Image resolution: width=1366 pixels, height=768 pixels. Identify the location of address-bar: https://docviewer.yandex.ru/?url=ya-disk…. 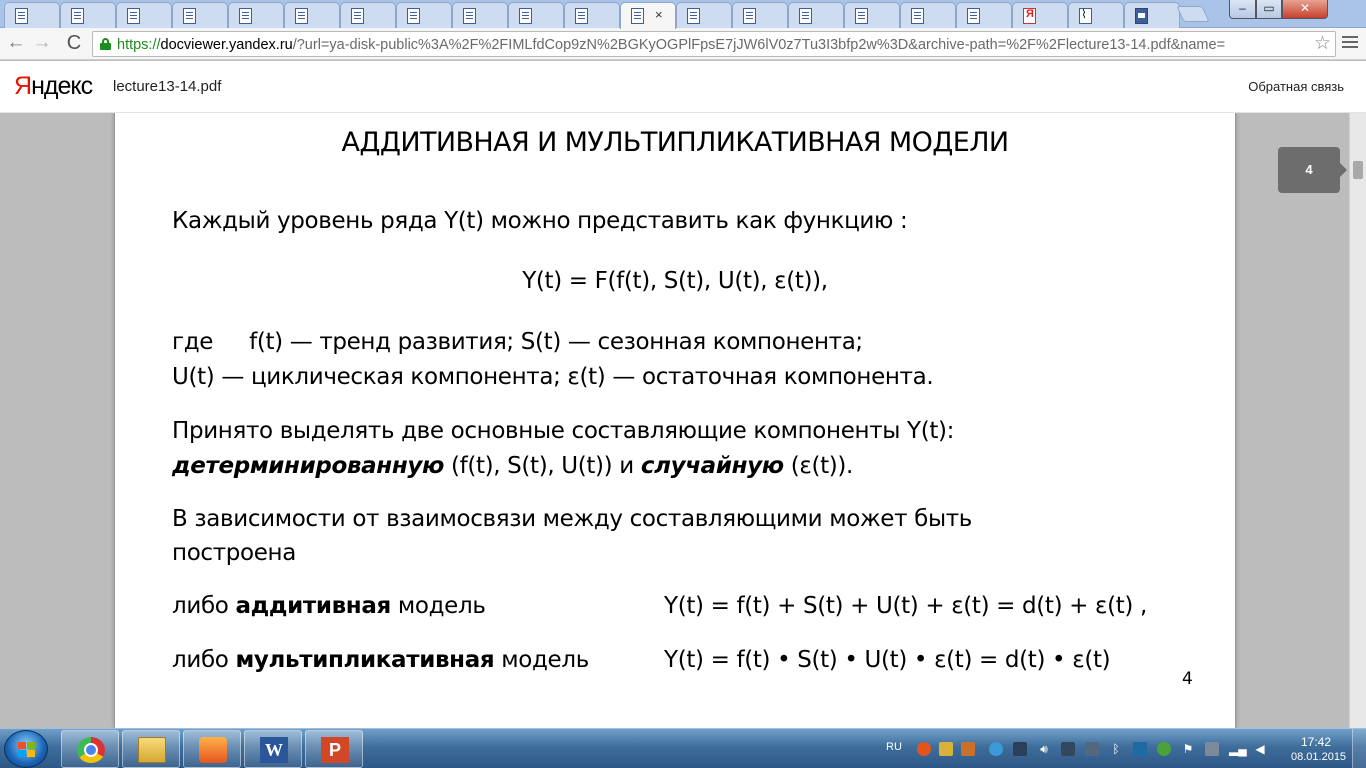
(714, 44).